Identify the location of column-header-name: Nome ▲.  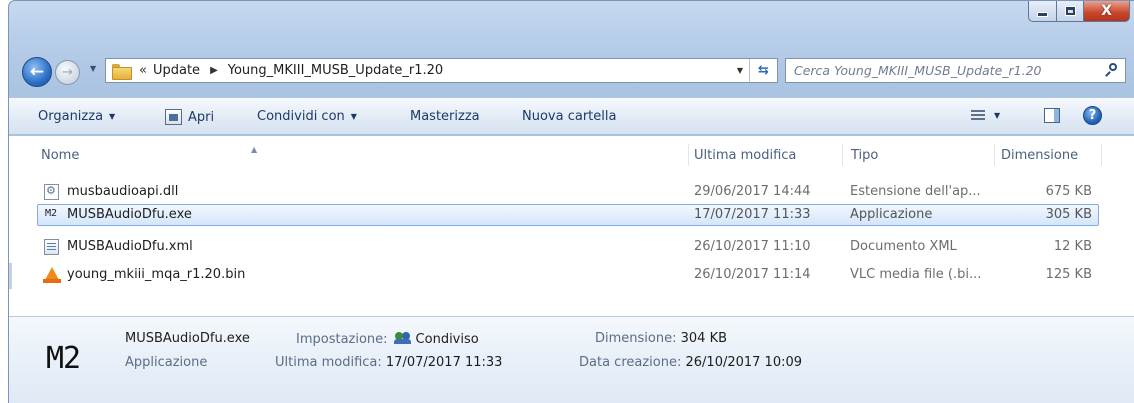
(366, 155).